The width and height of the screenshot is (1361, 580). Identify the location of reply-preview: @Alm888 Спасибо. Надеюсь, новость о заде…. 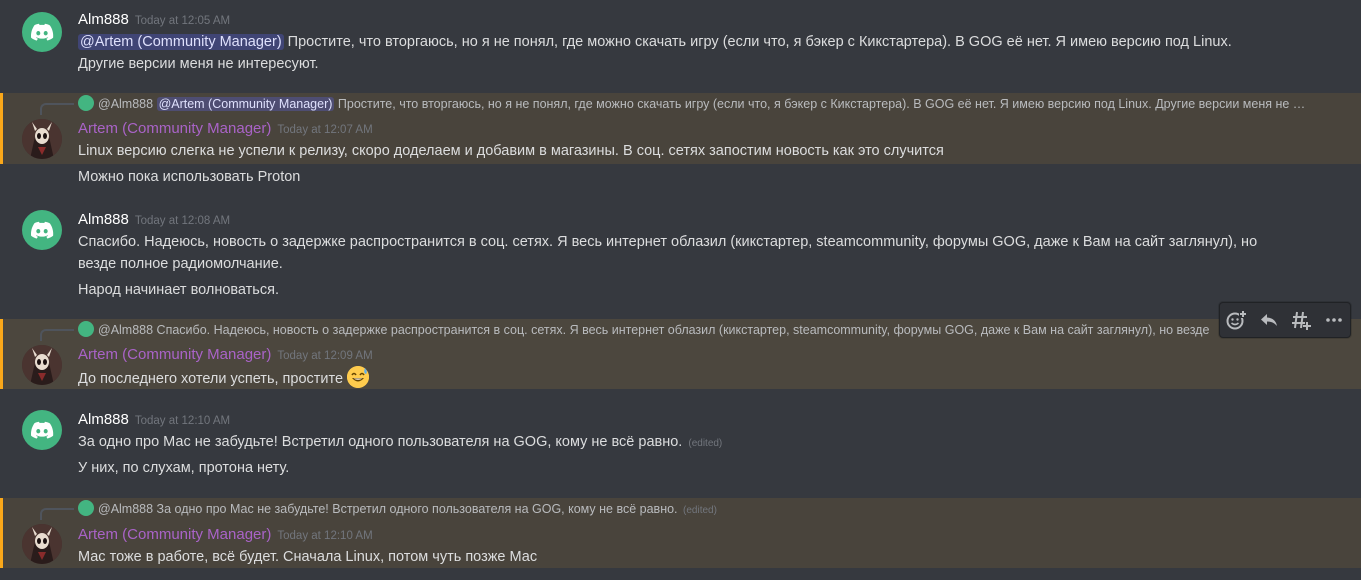
(649, 330).